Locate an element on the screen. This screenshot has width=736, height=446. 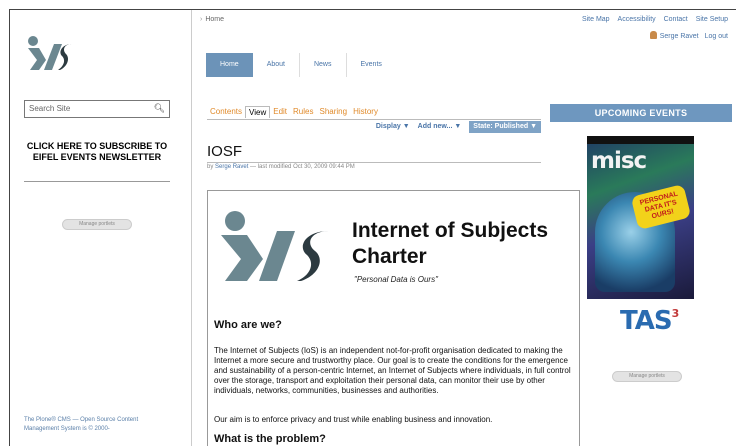
charter-title: Internet of Subjects Charter is located at coordinates (450, 243).